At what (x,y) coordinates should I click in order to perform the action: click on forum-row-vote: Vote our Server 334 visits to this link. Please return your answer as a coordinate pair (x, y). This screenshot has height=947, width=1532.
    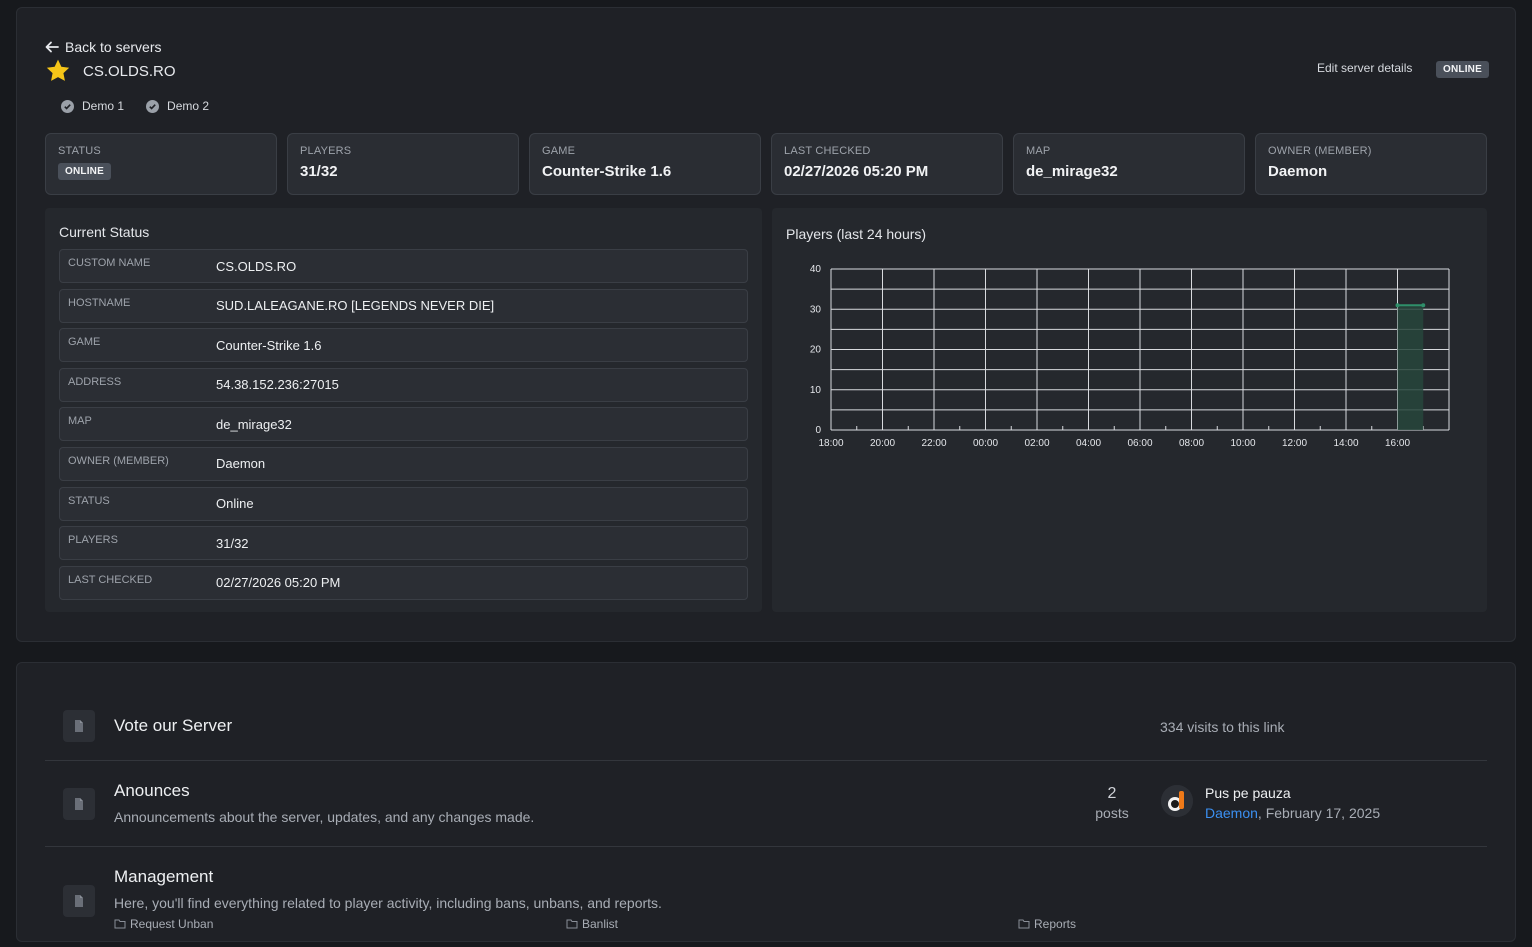
    Looking at the image, I should click on (766, 727).